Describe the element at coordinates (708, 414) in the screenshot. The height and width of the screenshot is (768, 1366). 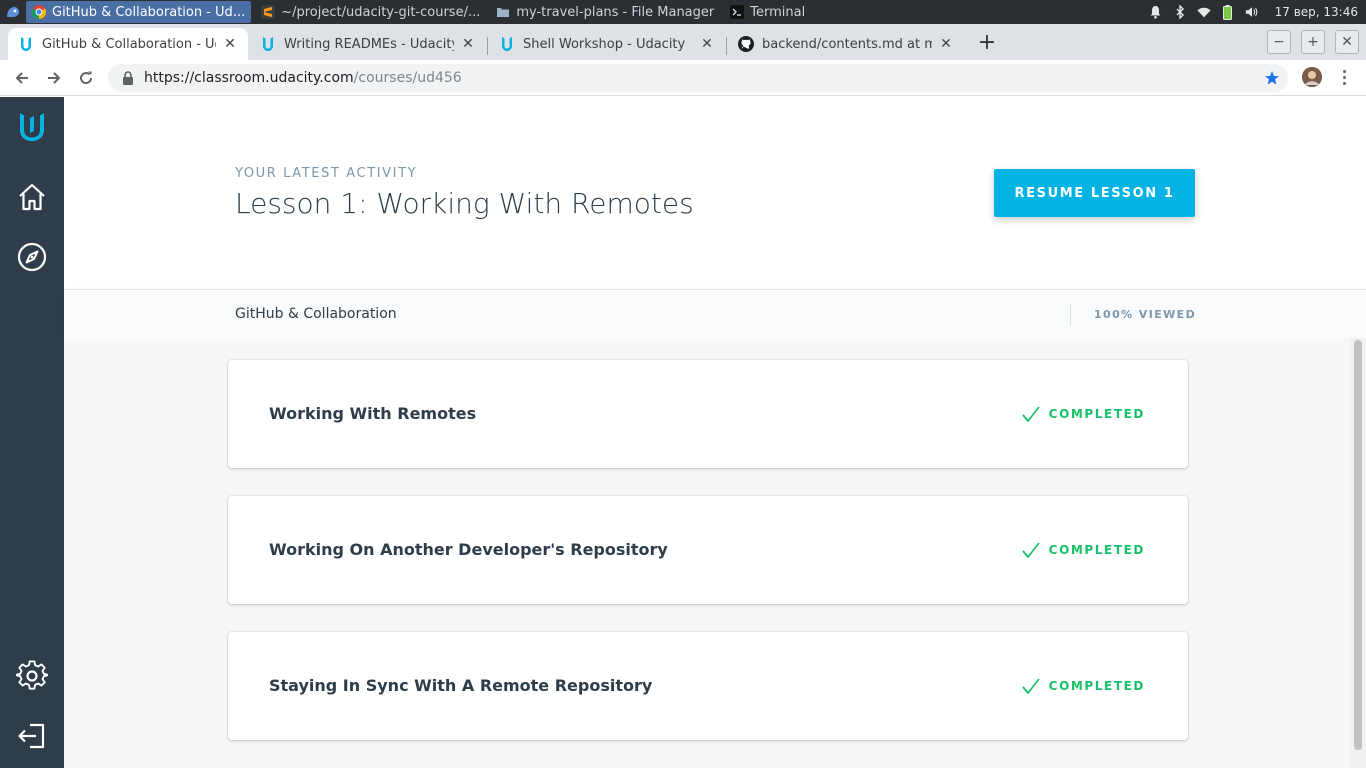
I see `lesson-card: Working With Remotes COMPLETED` at that location.